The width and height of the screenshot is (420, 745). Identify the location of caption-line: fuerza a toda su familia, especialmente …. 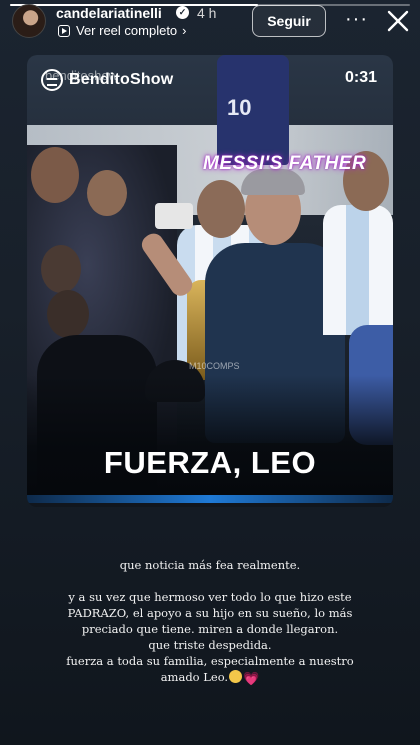
(210, 661).